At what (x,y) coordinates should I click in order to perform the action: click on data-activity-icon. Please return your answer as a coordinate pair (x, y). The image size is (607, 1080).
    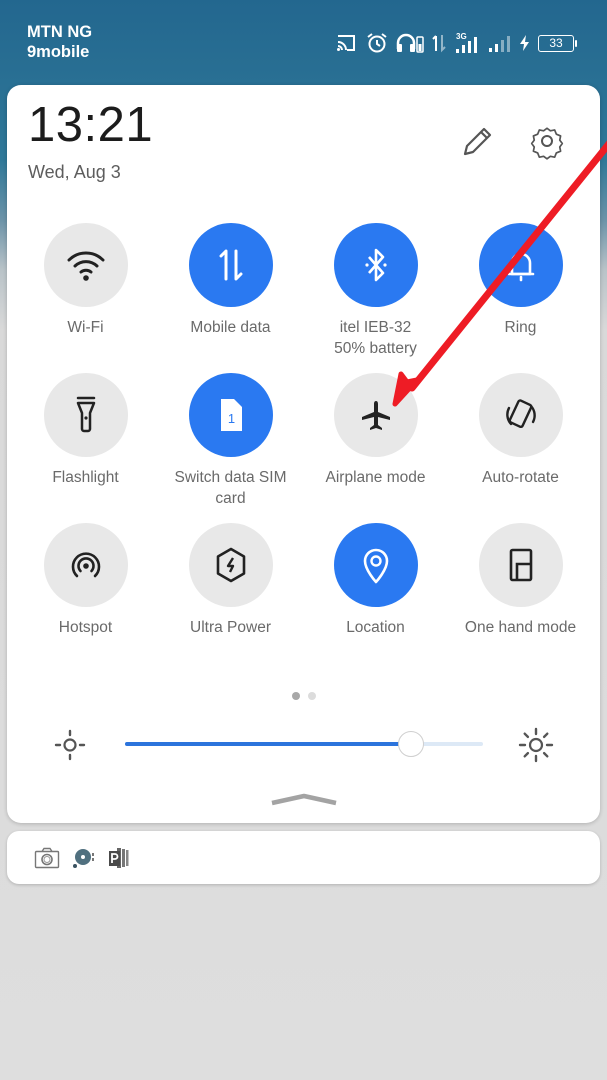
    Looking at the image, I should click on (439, 43).